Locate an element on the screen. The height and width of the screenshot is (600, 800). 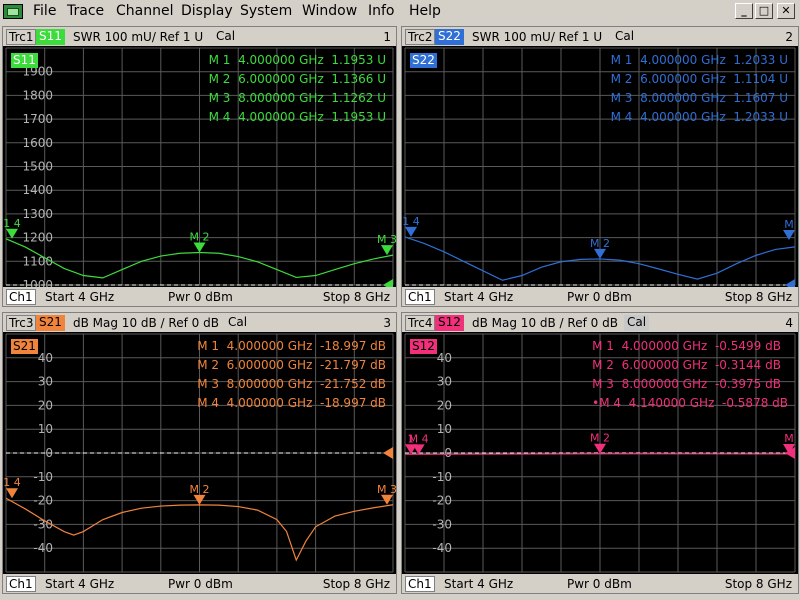
marker-row: M 2 6.000000 GHz -0.3144 dB is located at coordinates (690, 365).